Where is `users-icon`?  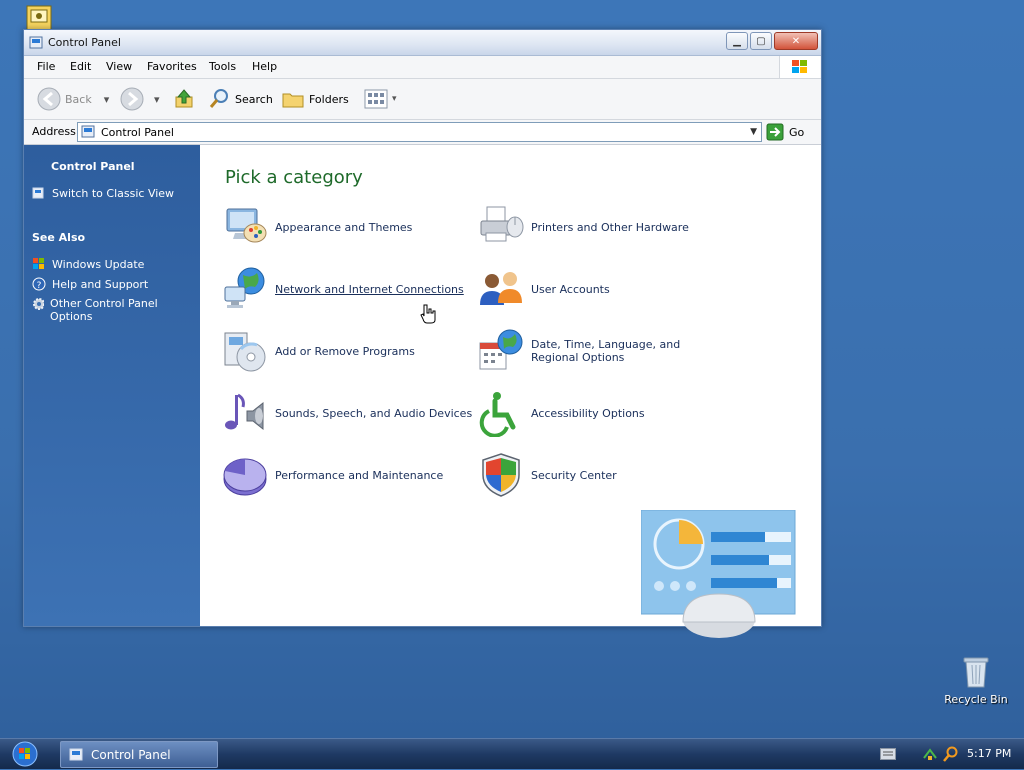
users-icon is located at coordinates (501, 288).